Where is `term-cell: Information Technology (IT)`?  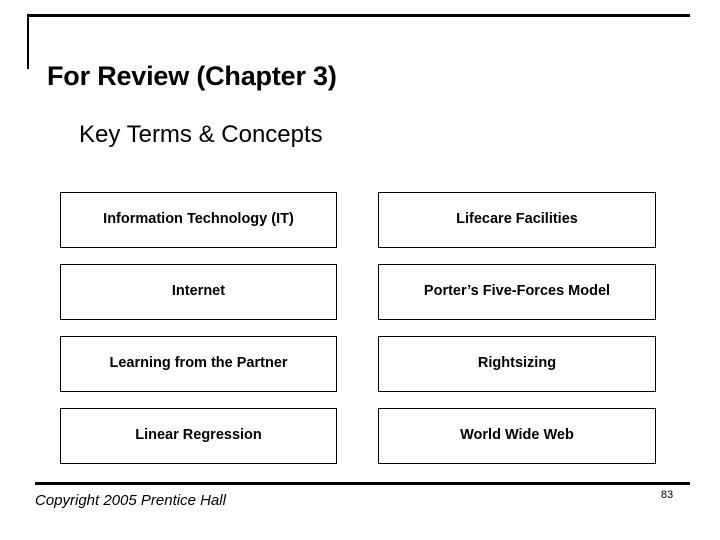
term-cell: Information Technology (IT) is located at coordinates (198, 220).